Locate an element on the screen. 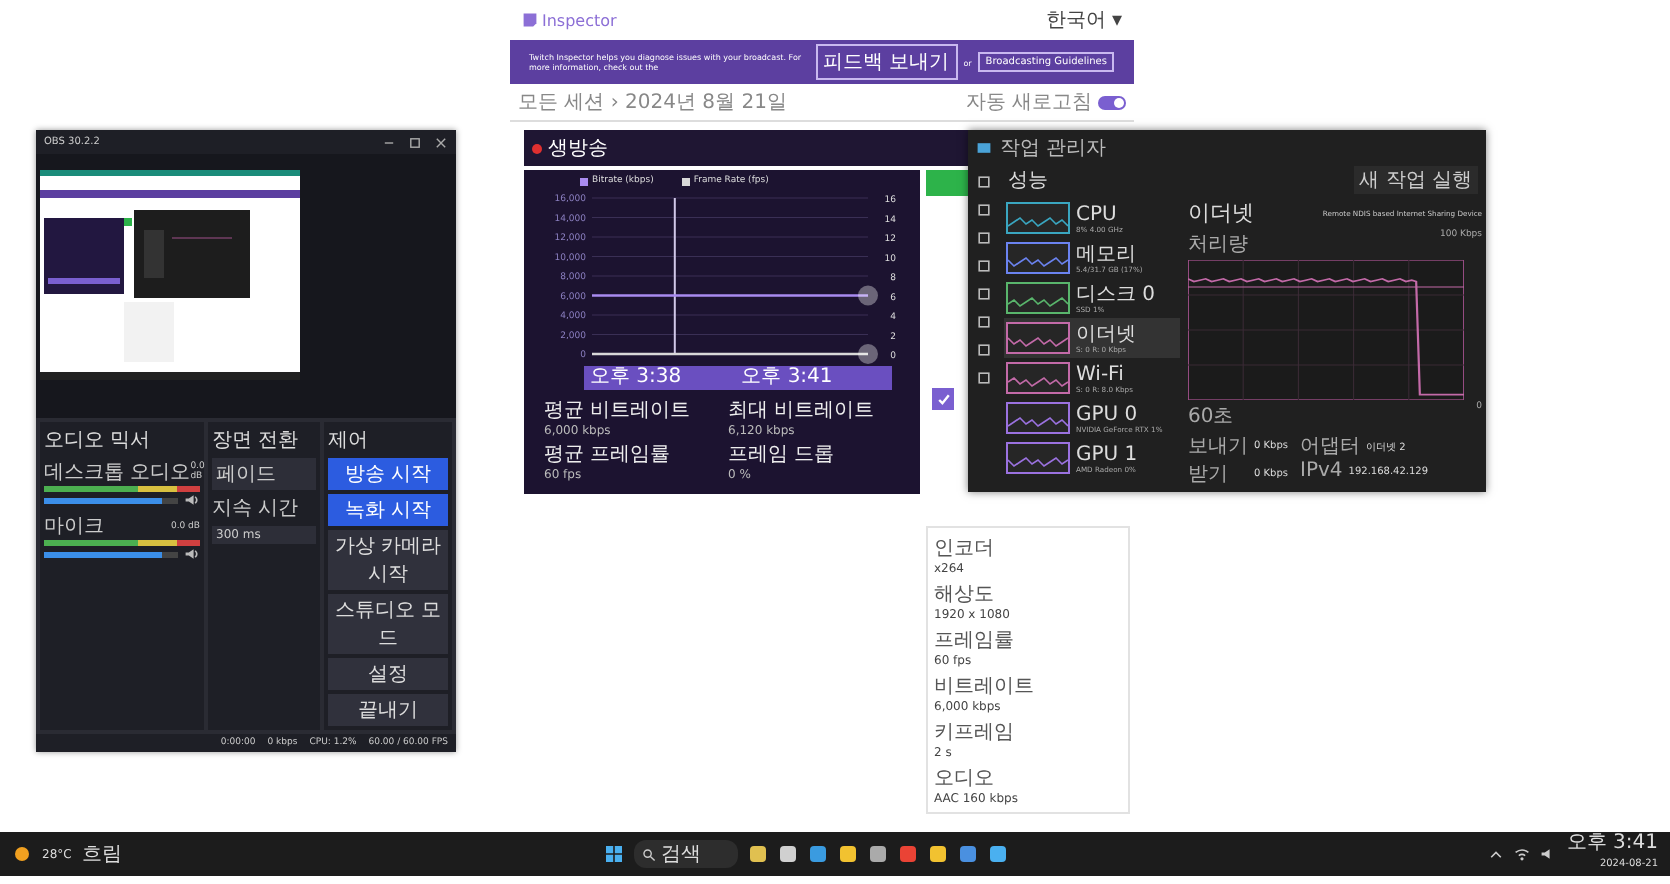  search-icon is located at coordinates (648, 854).